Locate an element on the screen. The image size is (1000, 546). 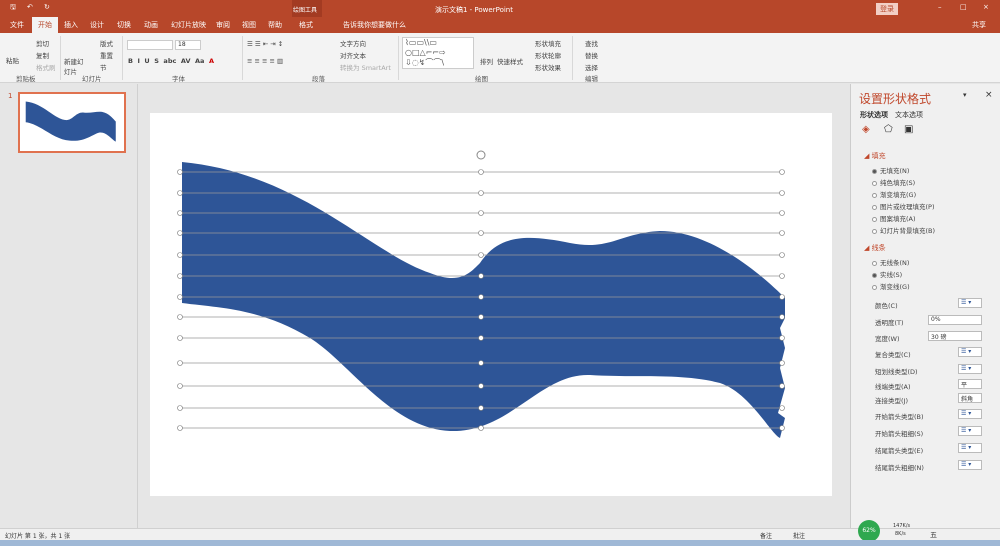
comments-button: 批注 is located at coordinates (799, 535).